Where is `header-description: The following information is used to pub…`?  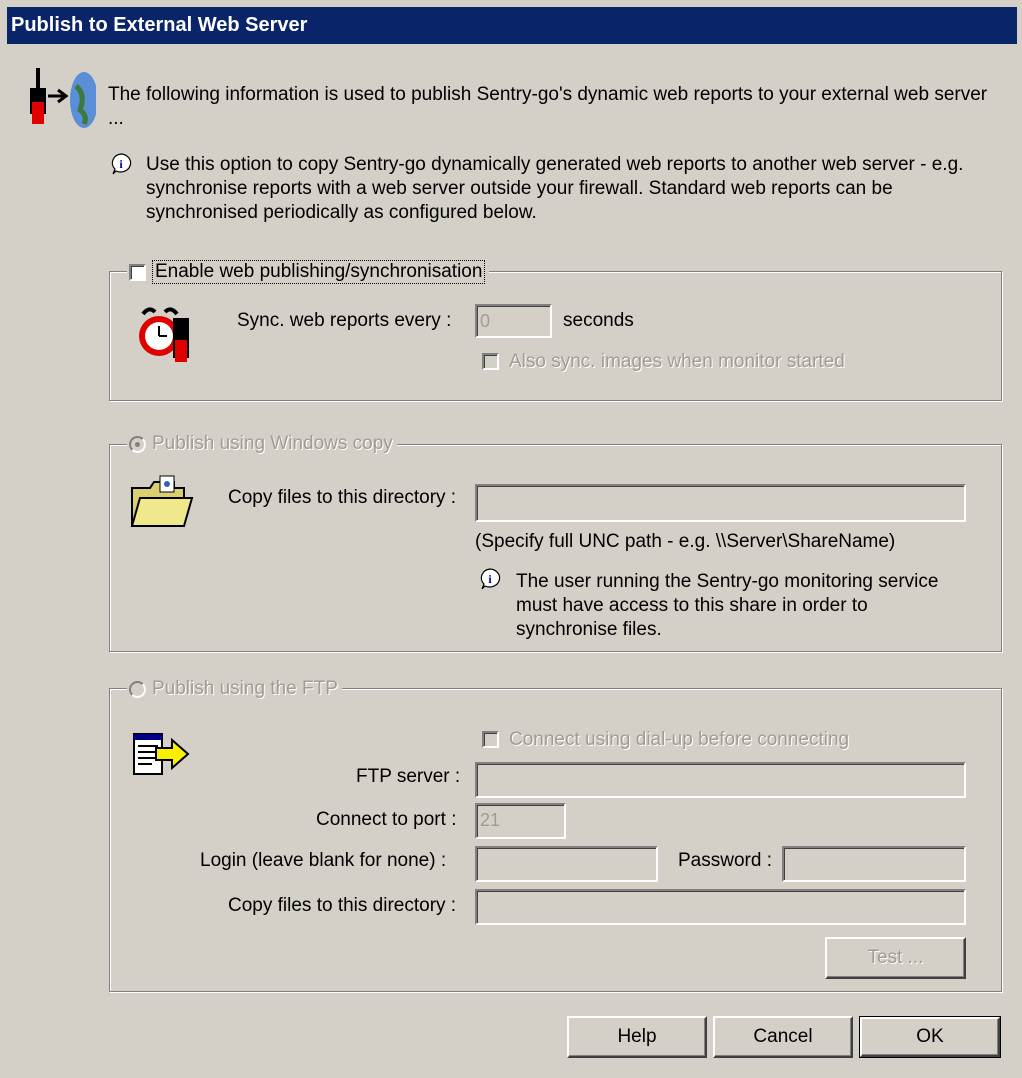 header-description: The following information is used to pub… is located at coordinates (548, 106).